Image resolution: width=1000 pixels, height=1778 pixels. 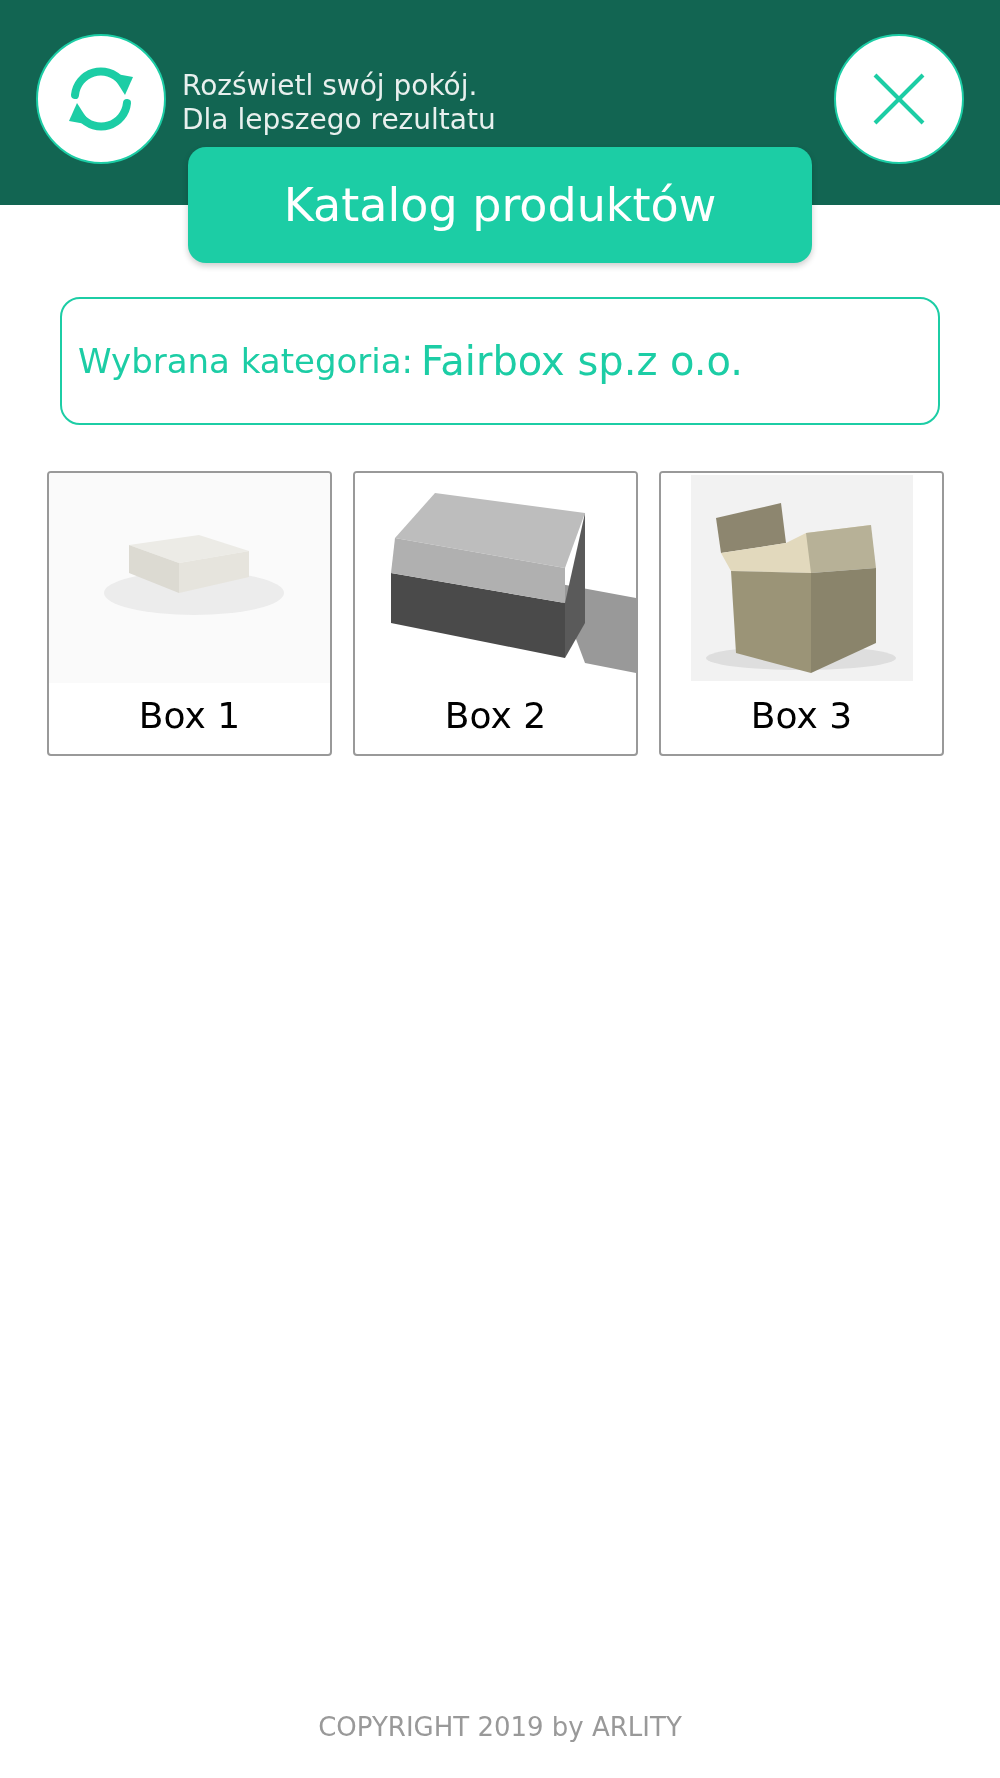 I want to click on product-card: Box 1, so click(x=189, y=613).